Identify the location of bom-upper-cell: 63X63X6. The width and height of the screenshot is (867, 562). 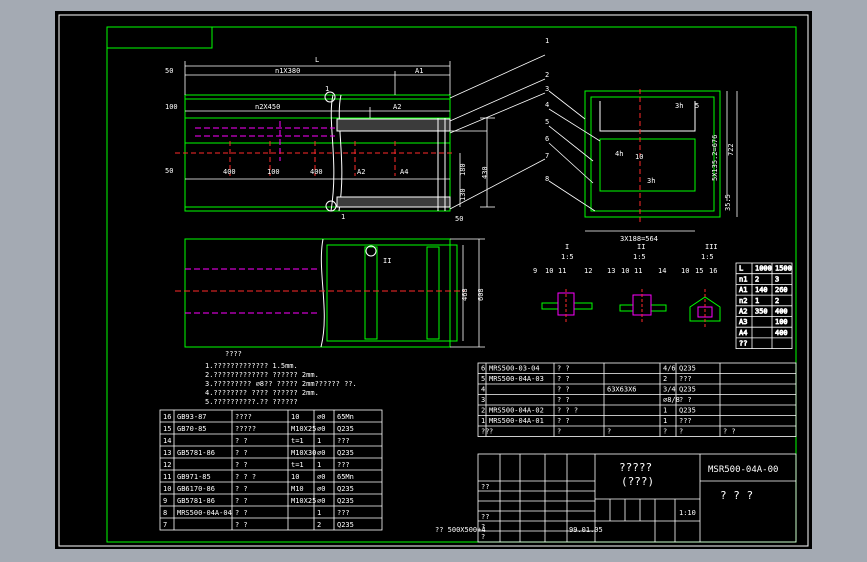
(622, 390).